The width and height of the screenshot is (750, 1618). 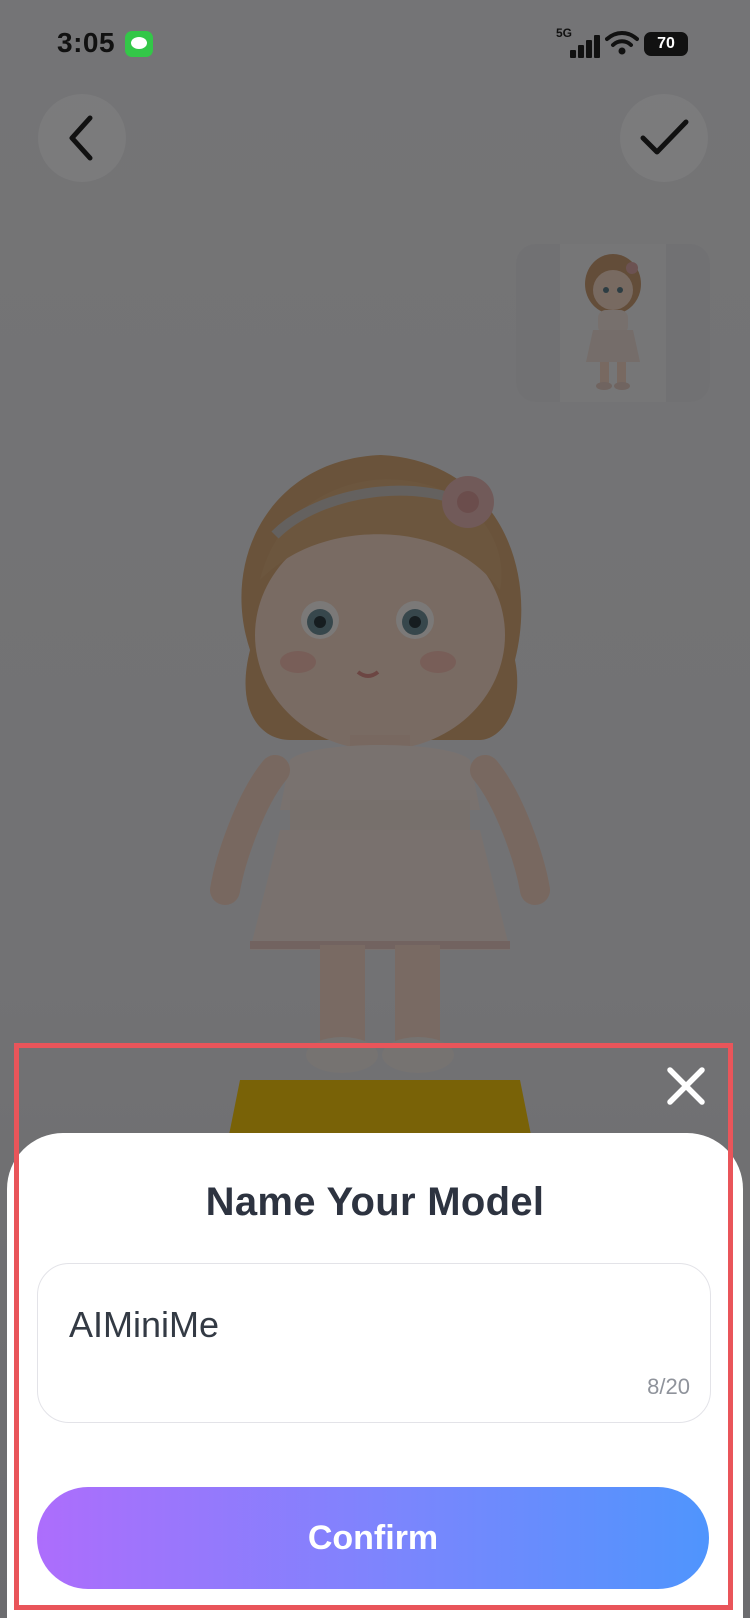 I want to click on battery-icon: 70, so click(x=666, y=44).